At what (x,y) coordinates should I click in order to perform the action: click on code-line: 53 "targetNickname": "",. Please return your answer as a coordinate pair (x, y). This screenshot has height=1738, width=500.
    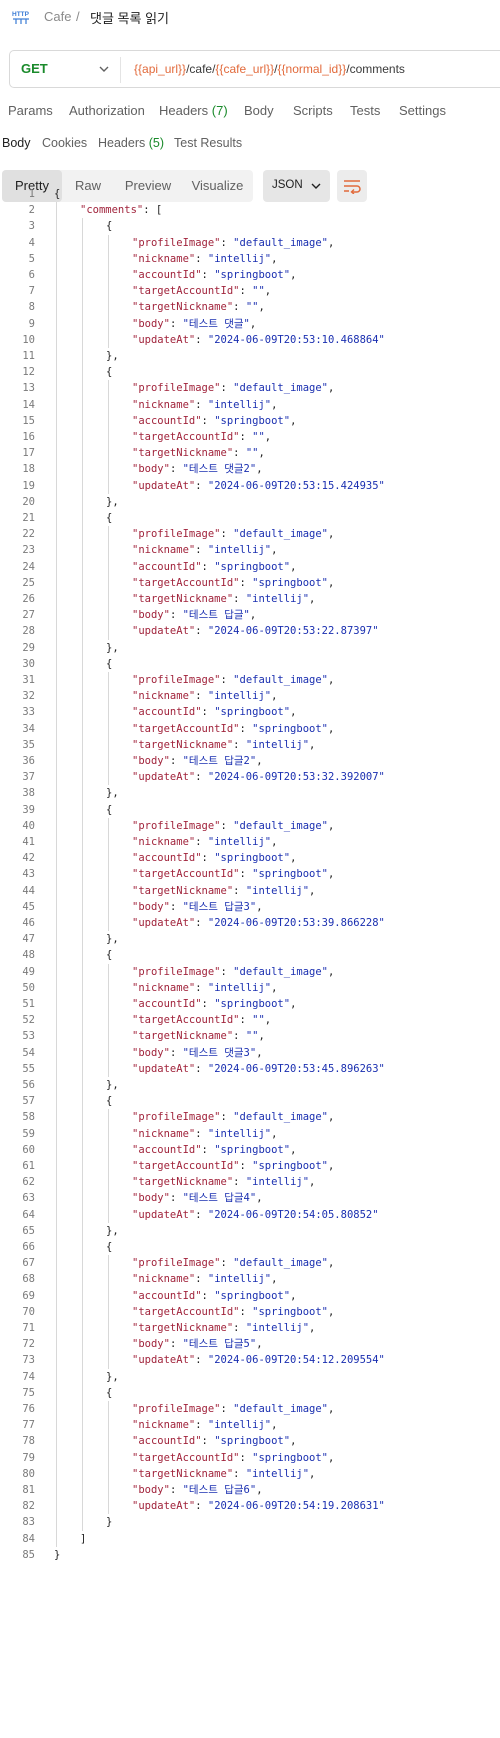
    Looking at the image, I should click on (250, 1036).